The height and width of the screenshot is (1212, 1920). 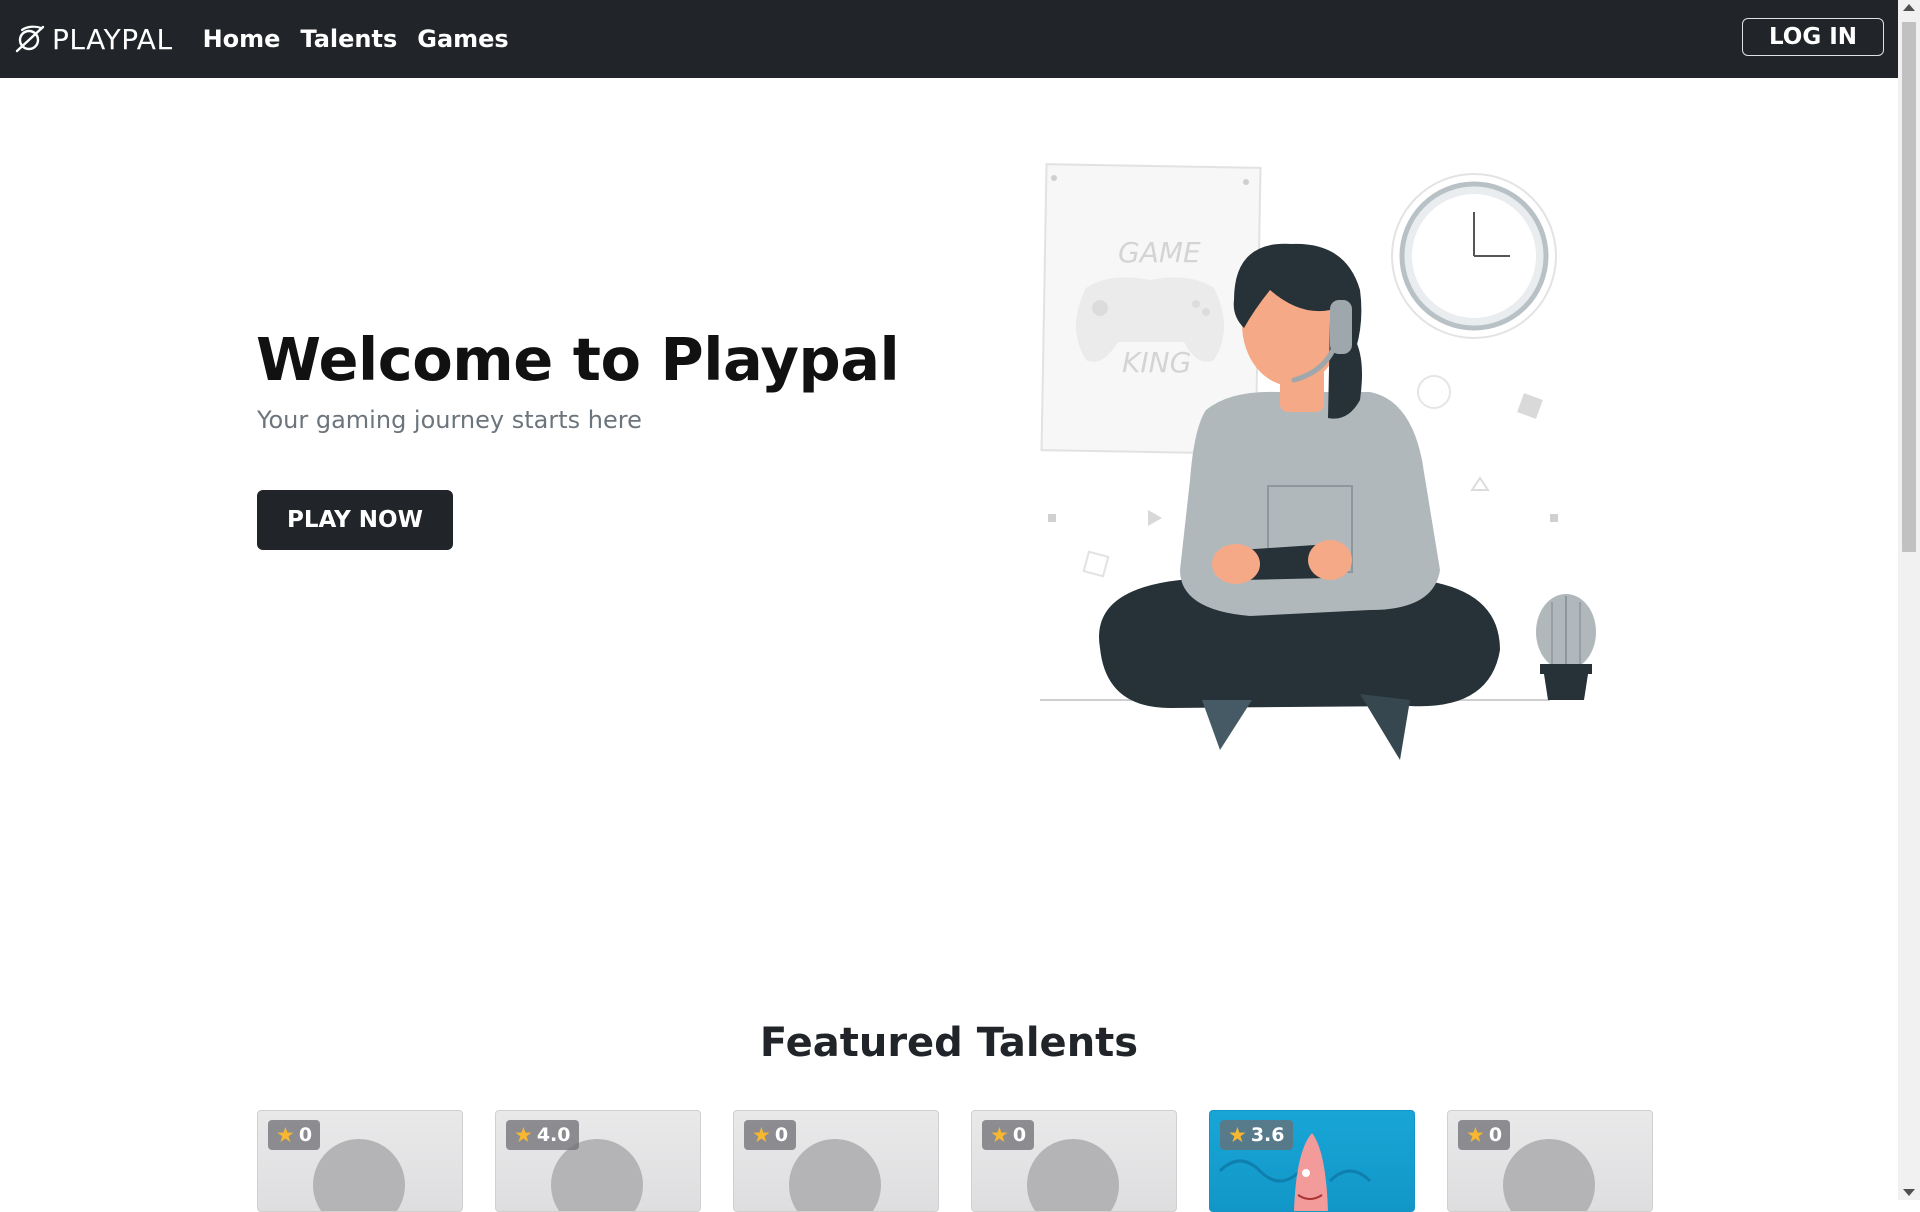 What do you see at coordinates (1909, 7) in the screenshot?
I see `scroll-up-arrow-icon` at bounding box center [1909, 7].